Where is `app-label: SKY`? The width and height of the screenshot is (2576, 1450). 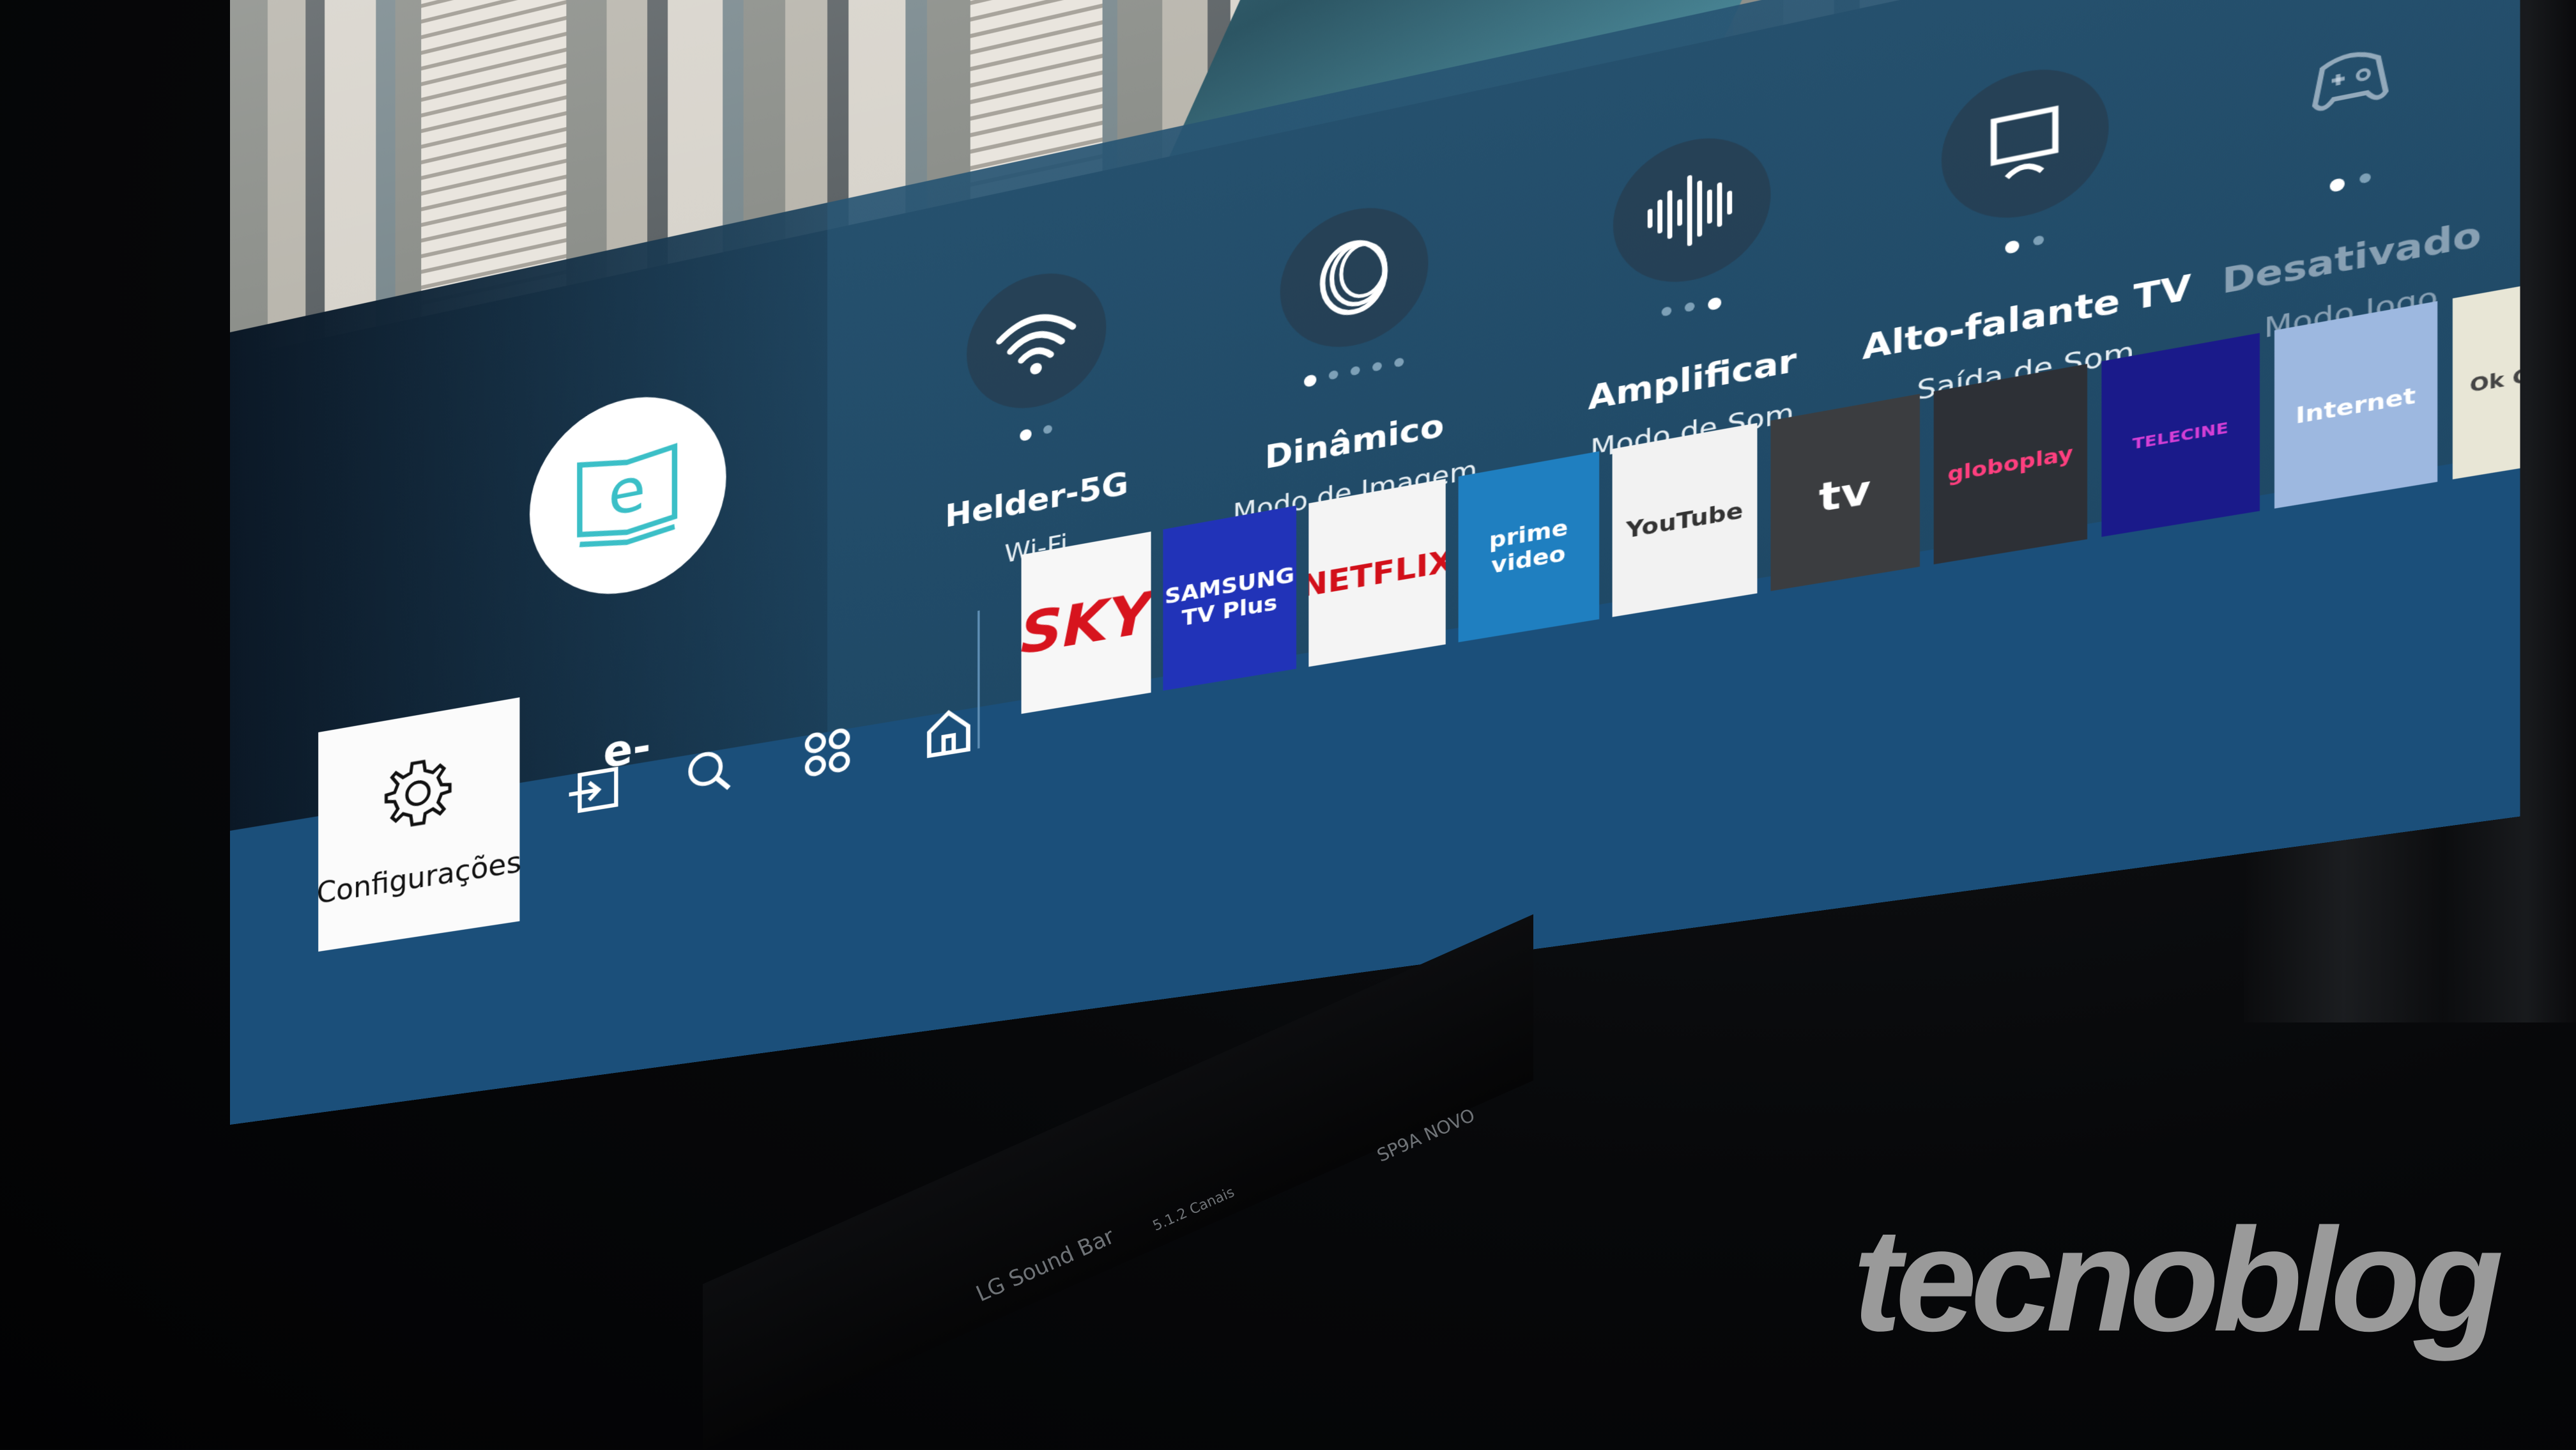
app-label: SKY is located at coordinates (1086, 623).